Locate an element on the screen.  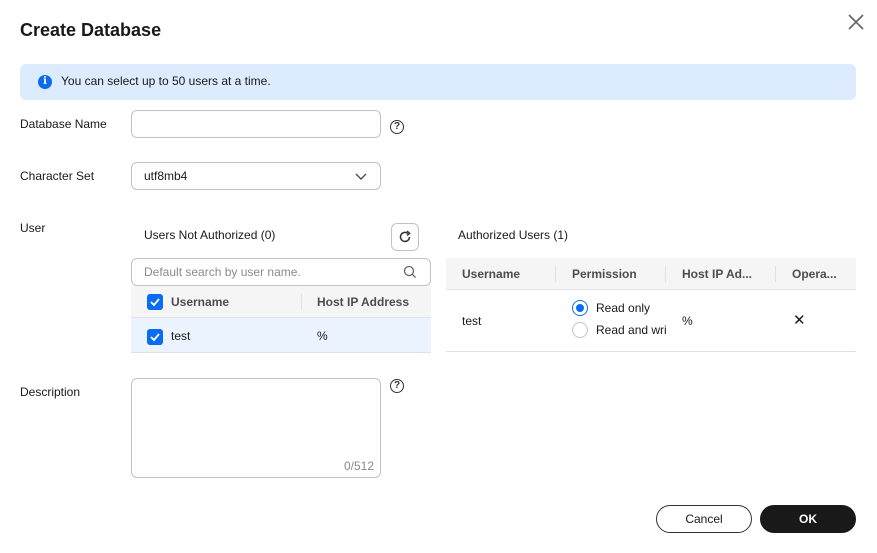
table-row: test % is located at coordinates (281, 335).